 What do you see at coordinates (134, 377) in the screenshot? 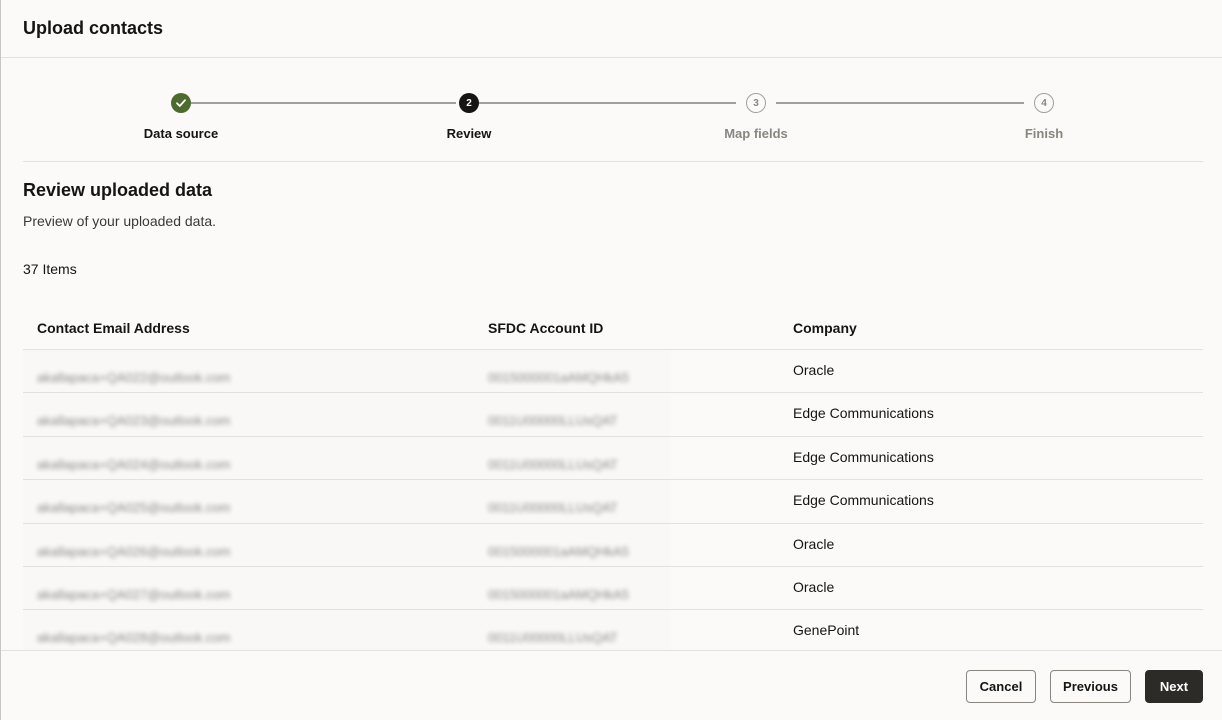
I see `email-cell: akallapaca+QA022@outlook.com` at bounding box center [134, 377].